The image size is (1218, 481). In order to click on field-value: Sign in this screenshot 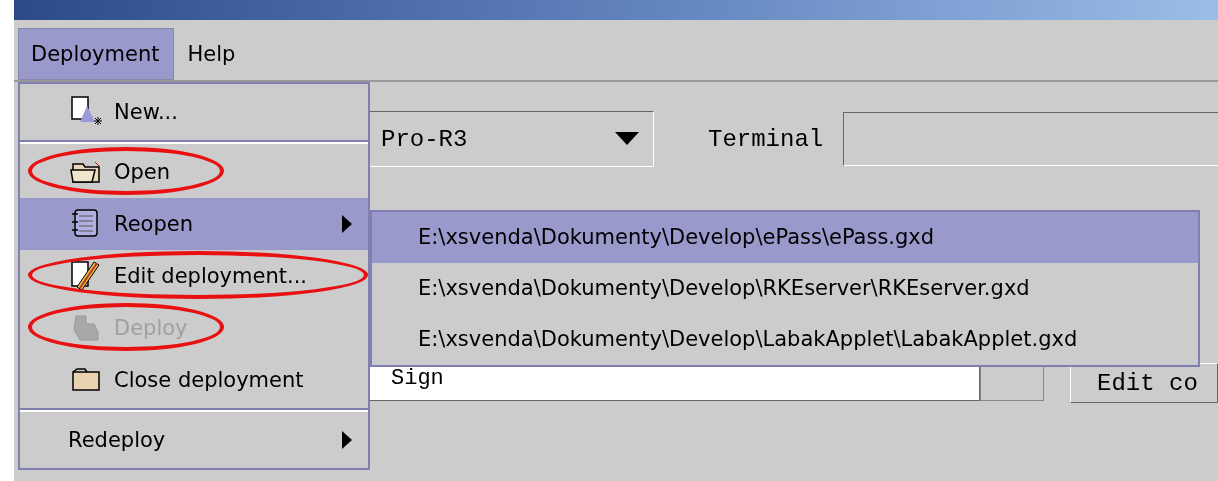, I will do `click(418, 378)`.